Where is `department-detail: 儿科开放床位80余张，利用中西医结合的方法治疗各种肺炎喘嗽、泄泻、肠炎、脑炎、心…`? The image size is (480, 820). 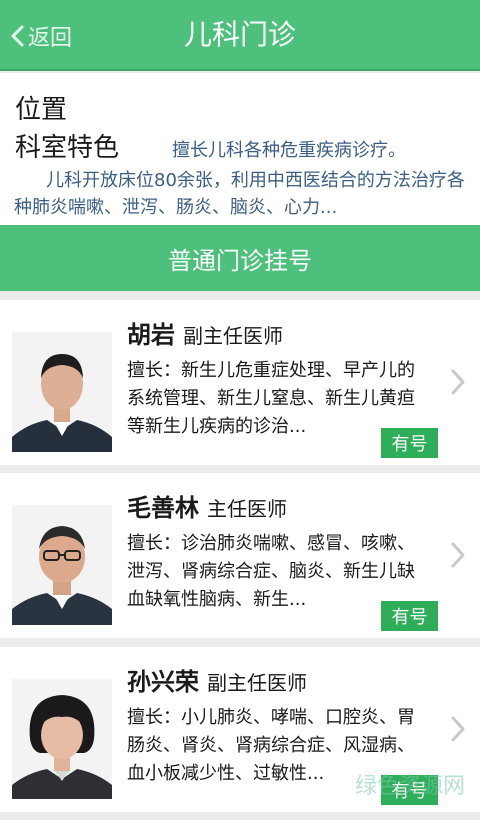 department-detail: 儿科开放床位80余张，利用中西医结合的方法治疗各种肺炎喘嗽、泄泻、肠炎、脑炎、心… is located at coordinates (239, 194).